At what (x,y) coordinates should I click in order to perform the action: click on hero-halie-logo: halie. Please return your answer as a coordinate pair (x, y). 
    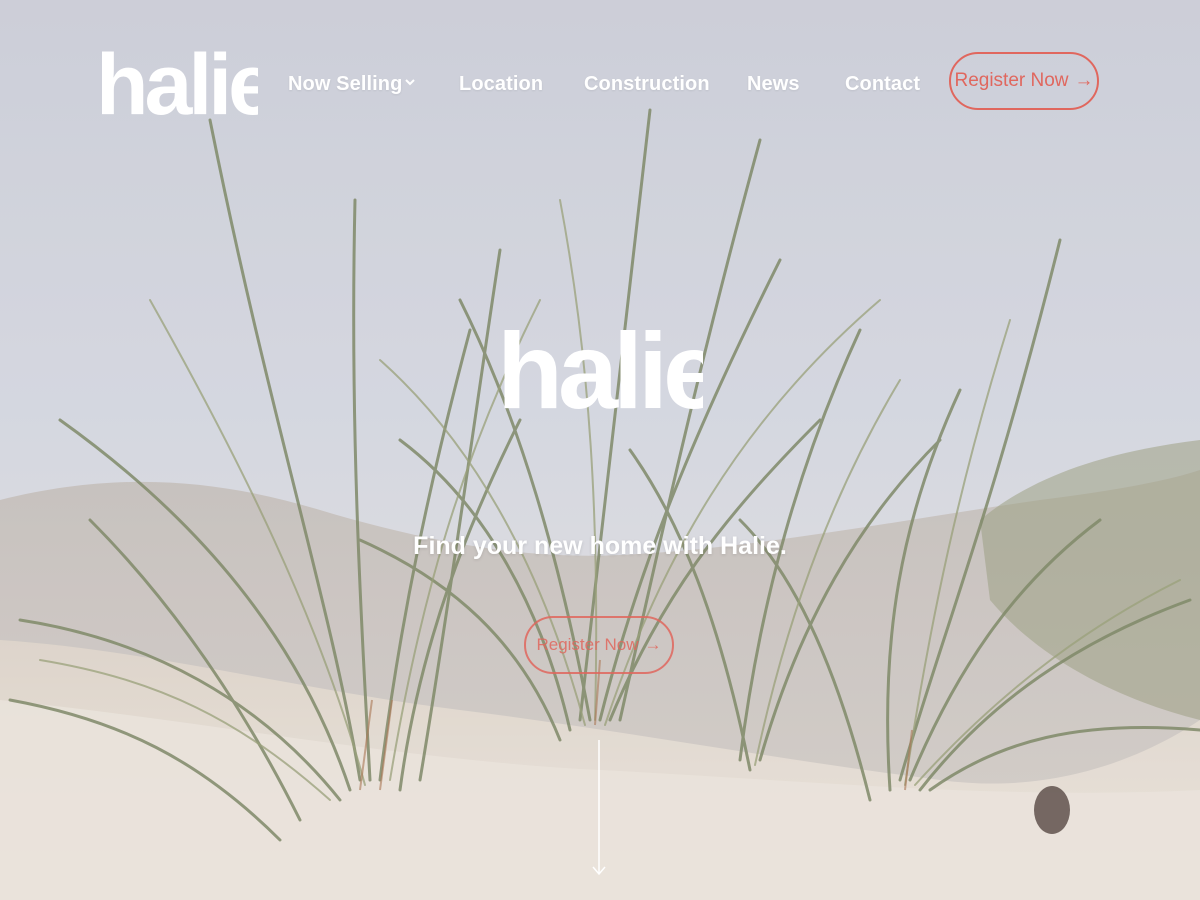
    Looking at the image, I should click on (600, 368).